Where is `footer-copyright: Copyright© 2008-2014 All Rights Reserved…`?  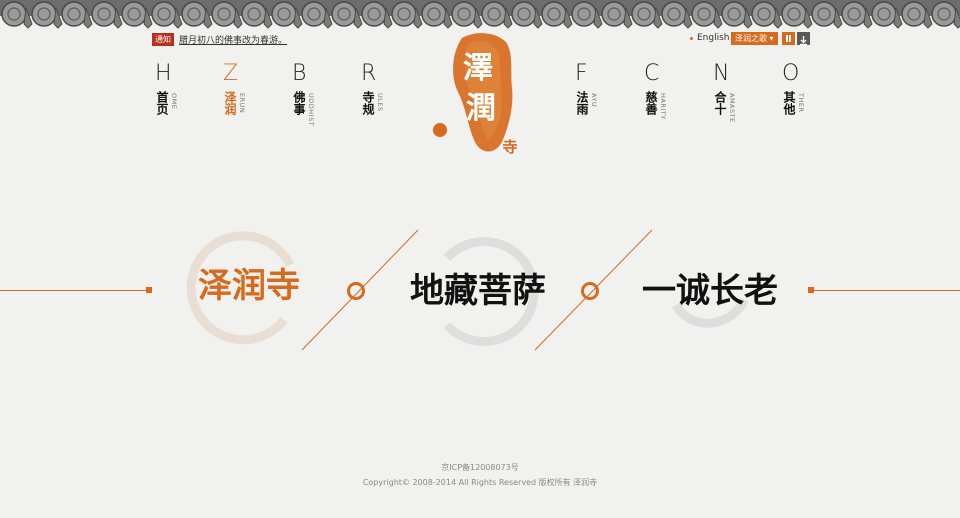
footer-copyright: Copyright© 2008-2014 All Rights Reserved… is located at coordinates (480, 482).